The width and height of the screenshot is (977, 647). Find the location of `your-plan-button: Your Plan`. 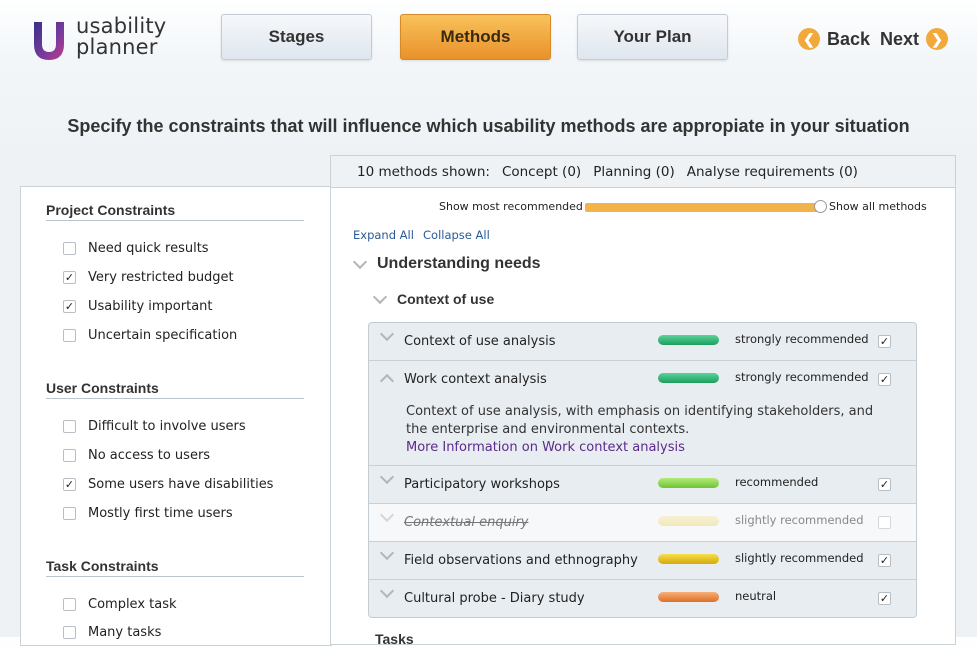

your-plan-button: Your Plan is located at coordinates (652, 37).